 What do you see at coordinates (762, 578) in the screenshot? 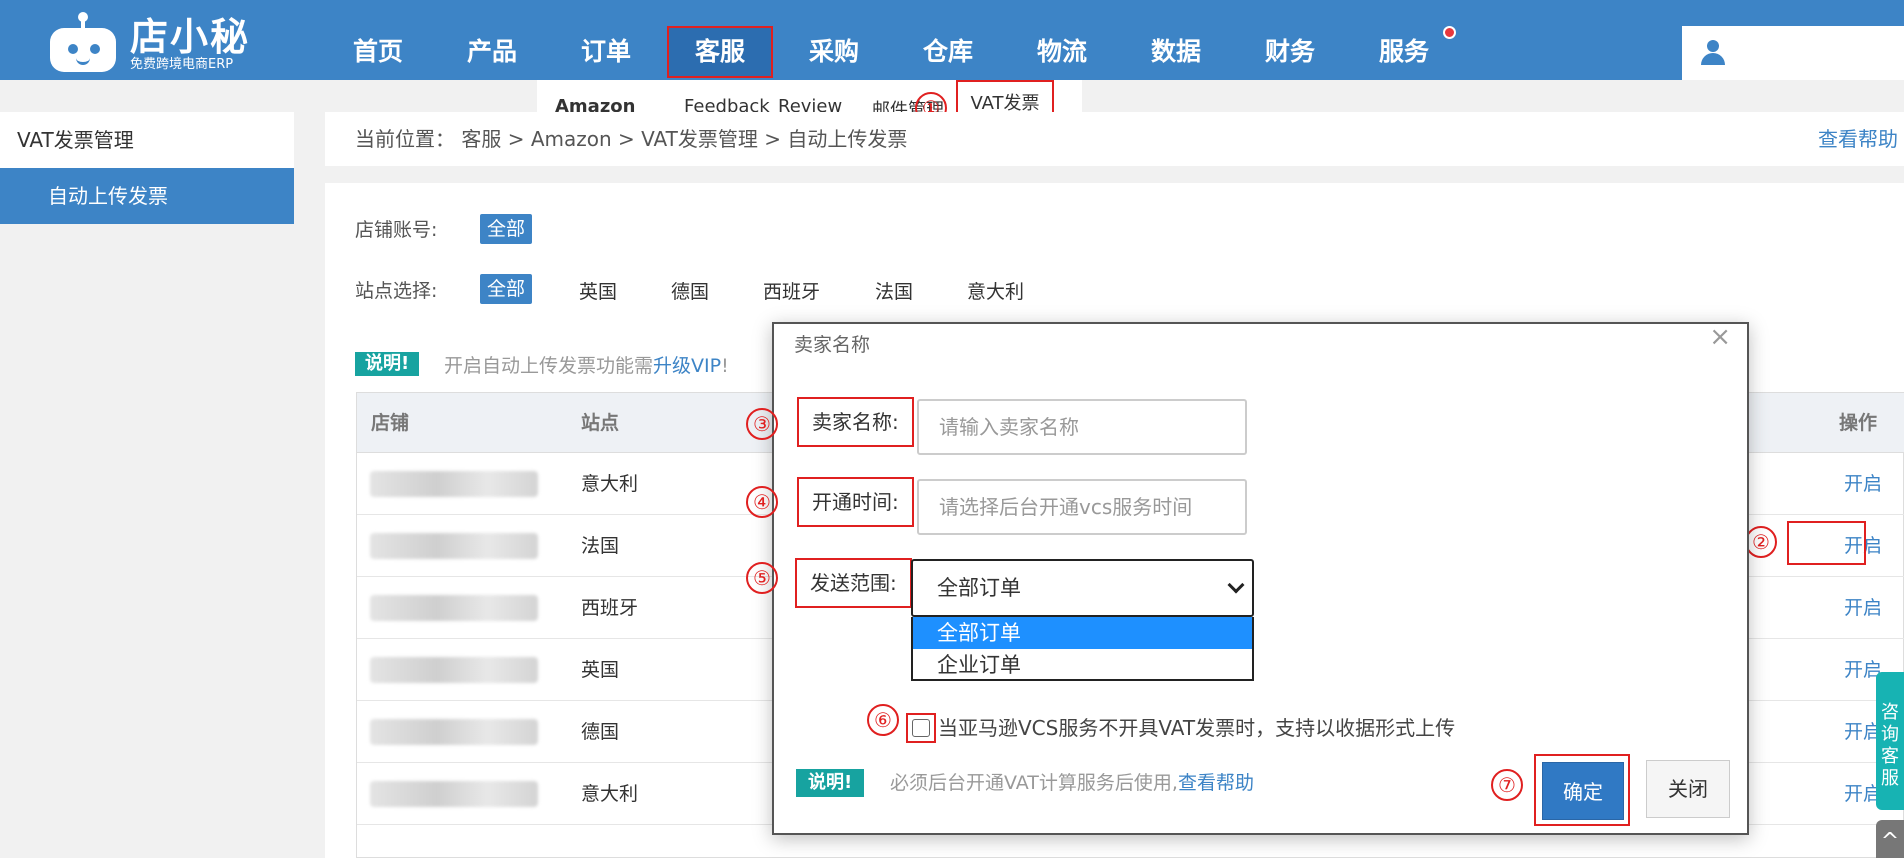
I see `step-marker-5: ⑤` at bounding box center [762, 578].